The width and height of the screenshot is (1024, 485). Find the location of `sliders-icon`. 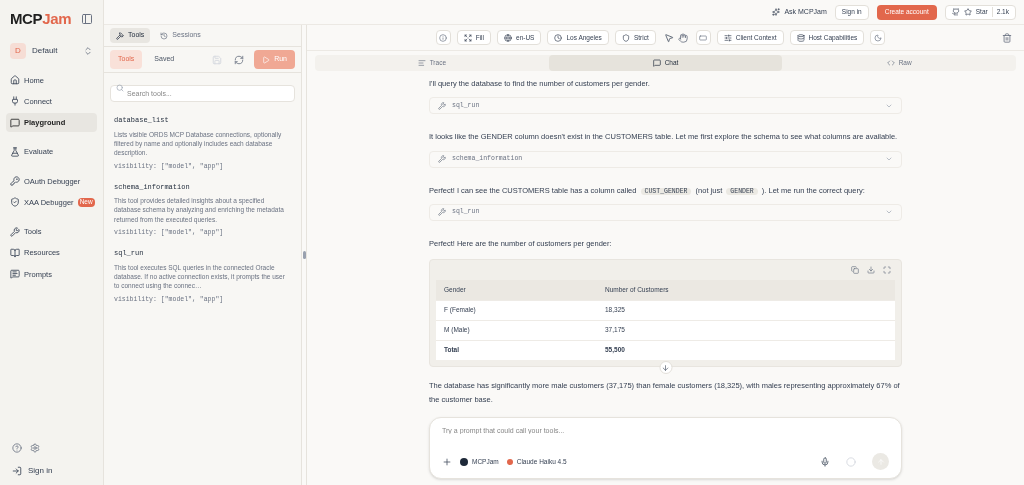

sliders-icon is located at coordinates (727, 37).